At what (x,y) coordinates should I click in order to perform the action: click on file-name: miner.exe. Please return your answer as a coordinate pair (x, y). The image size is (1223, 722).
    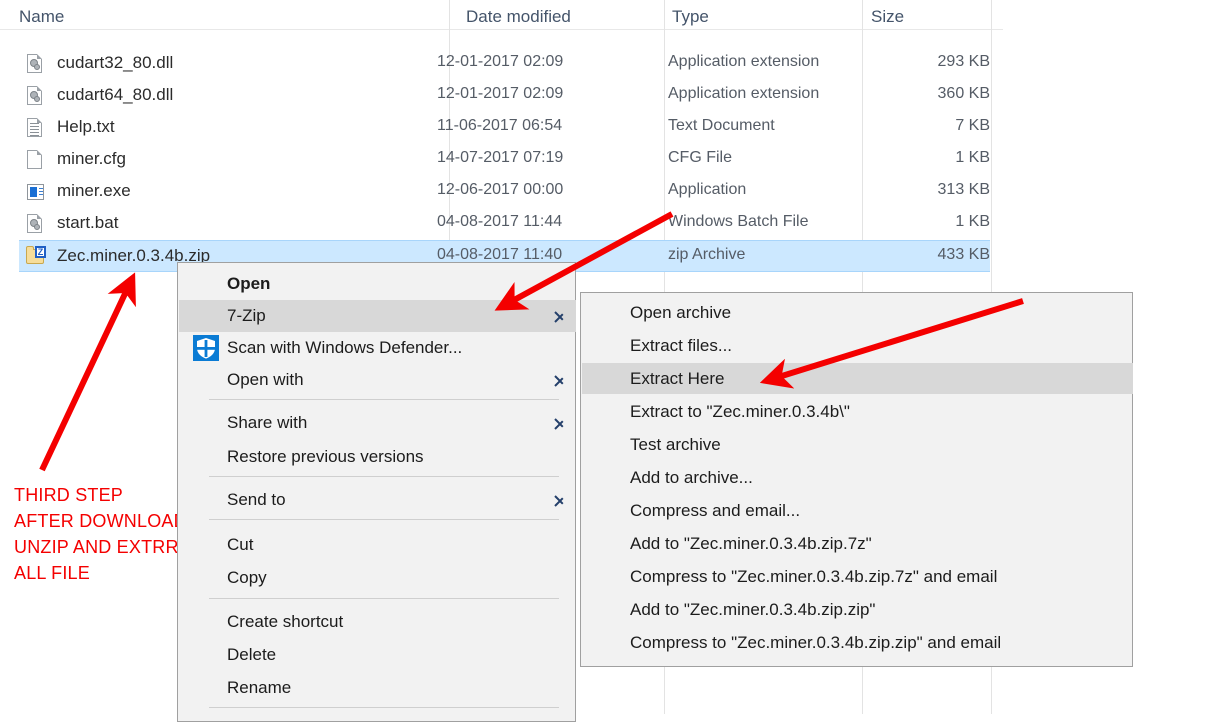
    Looking at the image, I should click on (94, 190).